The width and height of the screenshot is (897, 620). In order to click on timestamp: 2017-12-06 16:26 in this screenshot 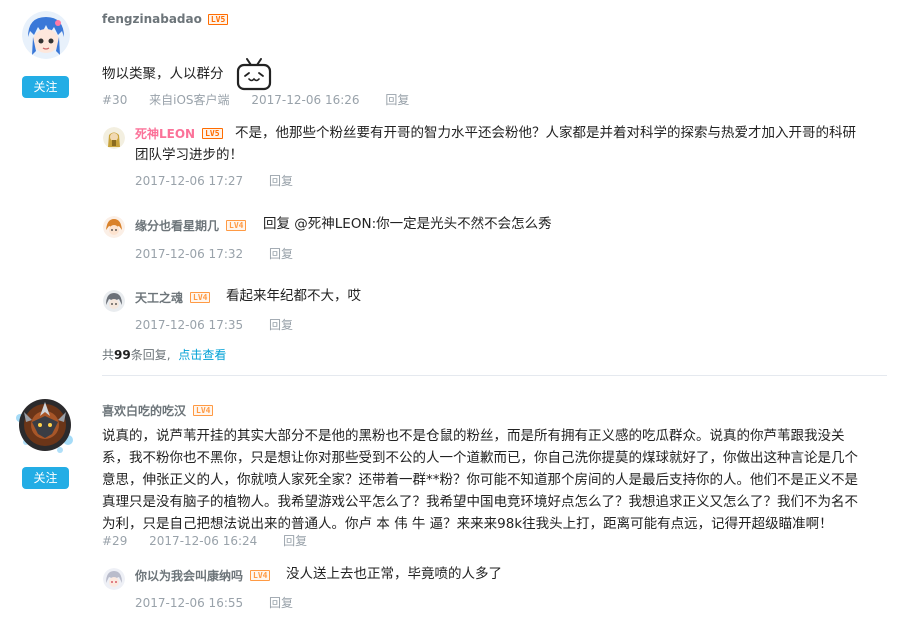, I will do `click(305, 100)`.